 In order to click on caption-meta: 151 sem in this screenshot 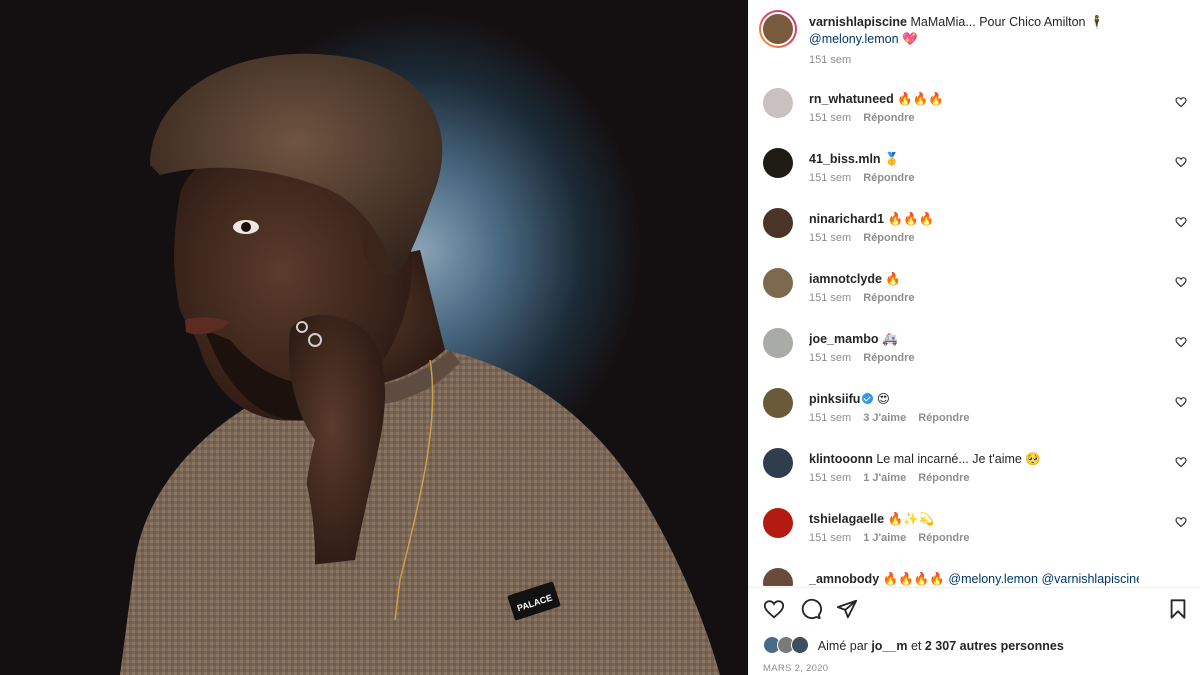, I will do `click(836, 60)`.